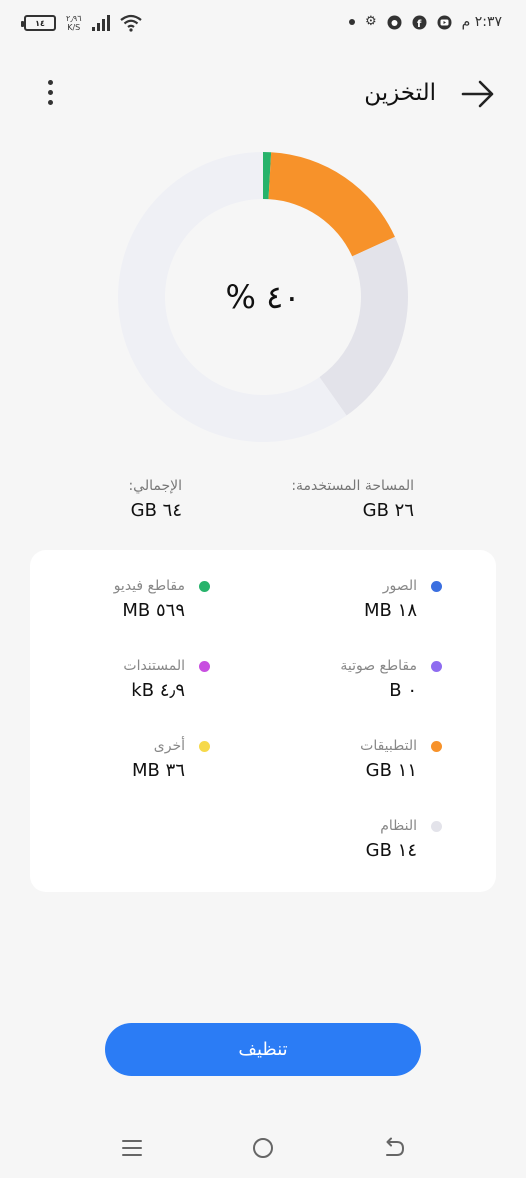 The height and width of the screenshot is (1178, 526). Describe the element at coordinates (352, 499) in the screenshot. I see `used-space: المساحة المستخدمة: ٢٦ GB` at that location.